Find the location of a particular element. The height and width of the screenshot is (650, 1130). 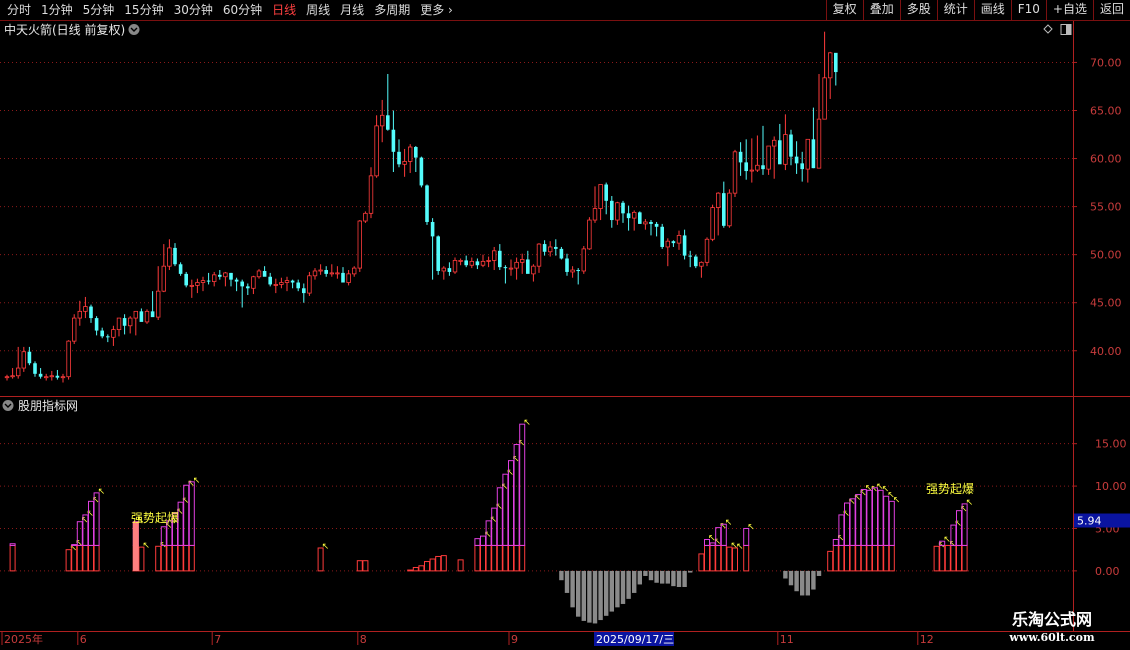

price-tick-label: 55.00 is located at coordinates (1106, 207).